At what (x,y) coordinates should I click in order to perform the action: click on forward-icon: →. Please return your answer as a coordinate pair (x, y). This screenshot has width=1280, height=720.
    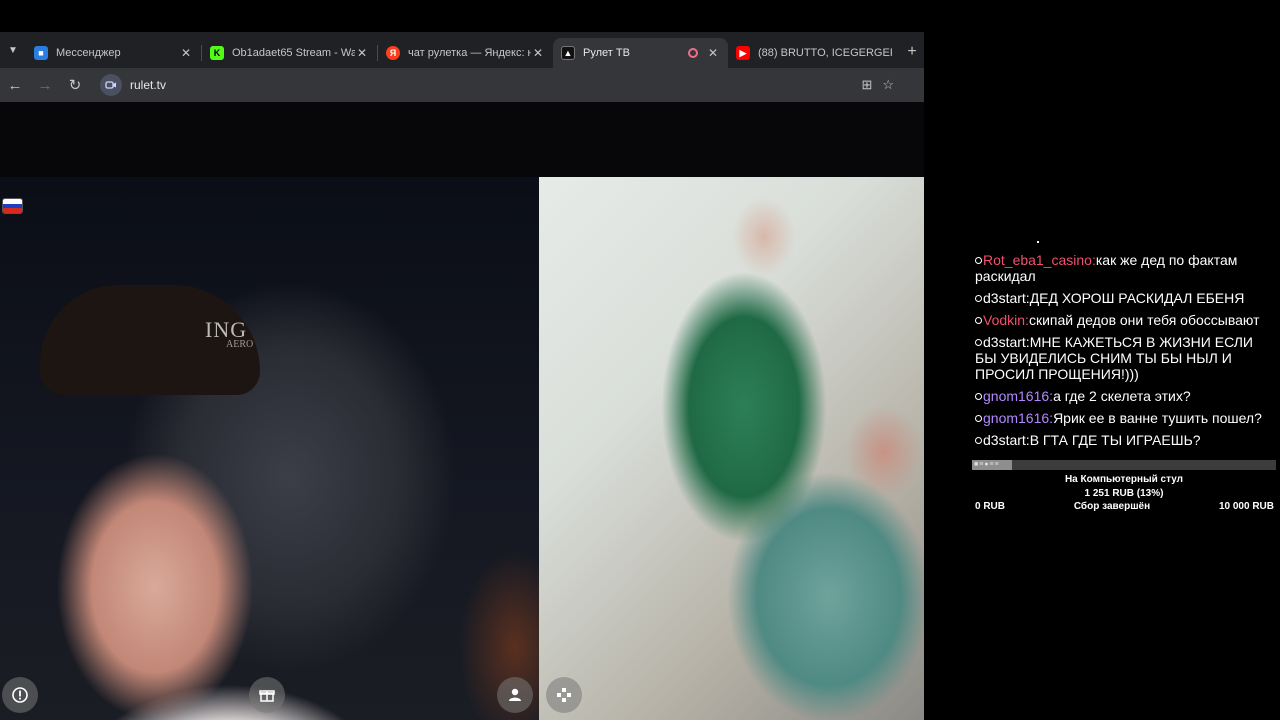
    Looking at the image, I should click on (45, 85).